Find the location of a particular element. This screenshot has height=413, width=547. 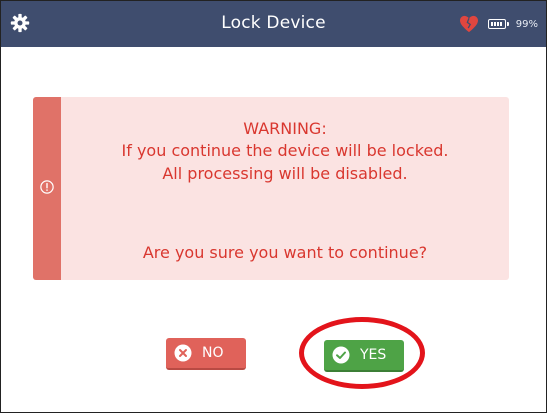

no-button: NO is located at coordinates (206, 354).